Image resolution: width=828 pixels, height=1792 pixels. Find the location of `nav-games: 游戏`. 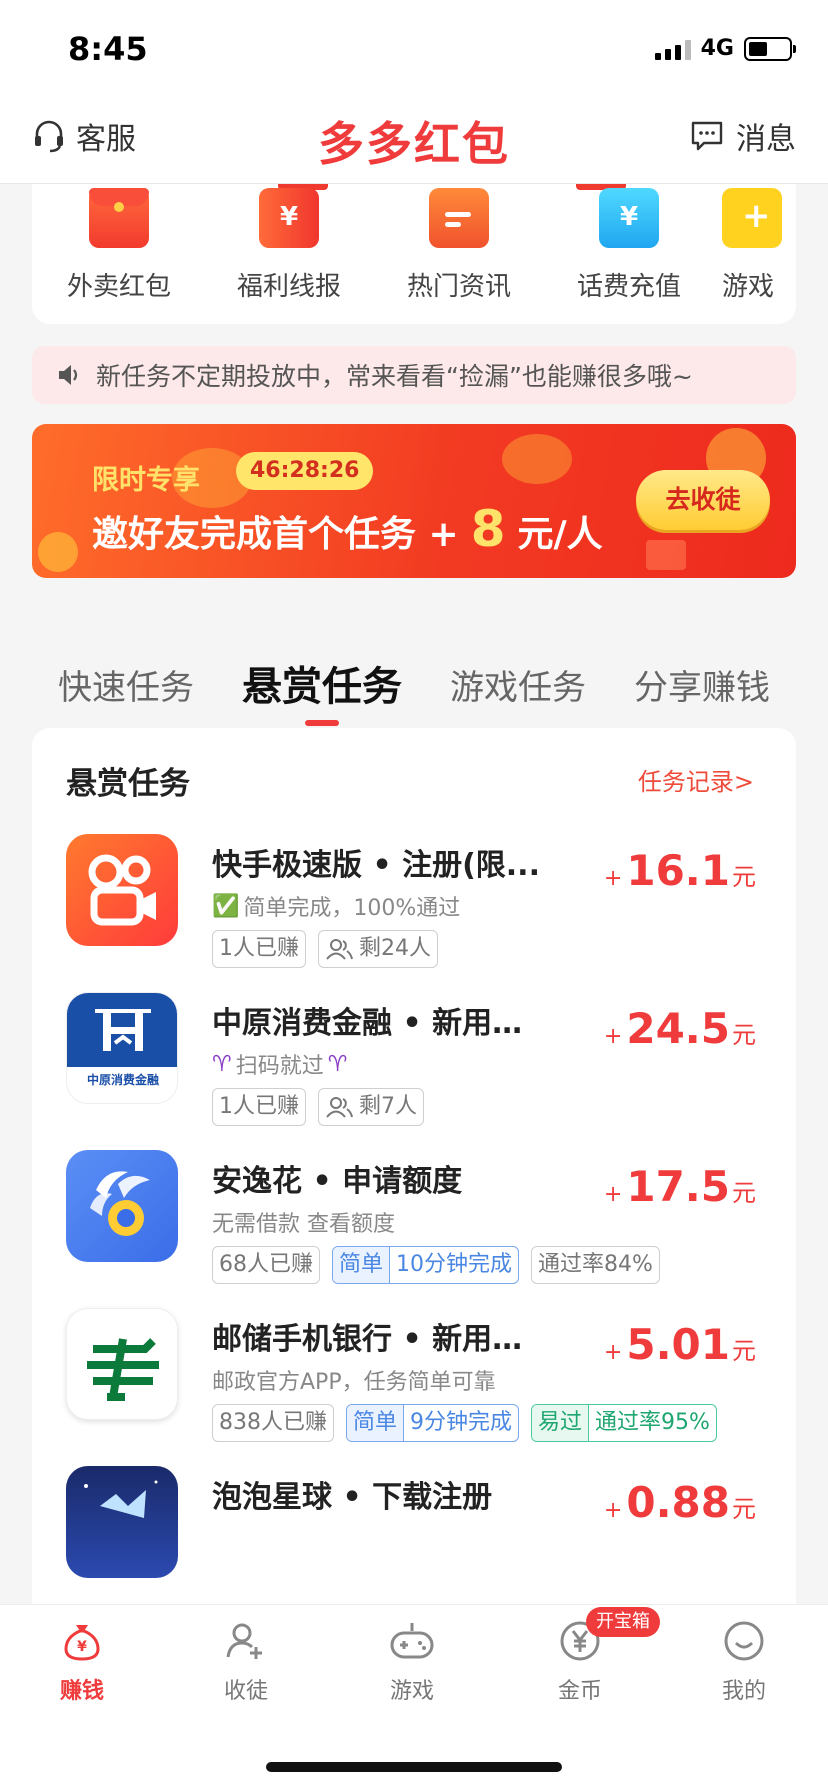

nav-games: 游戏 is located at coordinates (412, 1662).